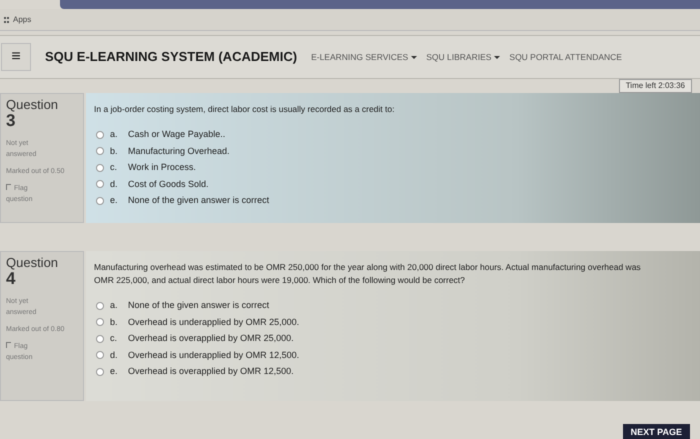 This screenshot has width=700, height=439. What do you see at coordinates (394, 201) in the screenshot?
I see `answer-option: e. None of the given answer is correct` at bounding box center [394, 201].